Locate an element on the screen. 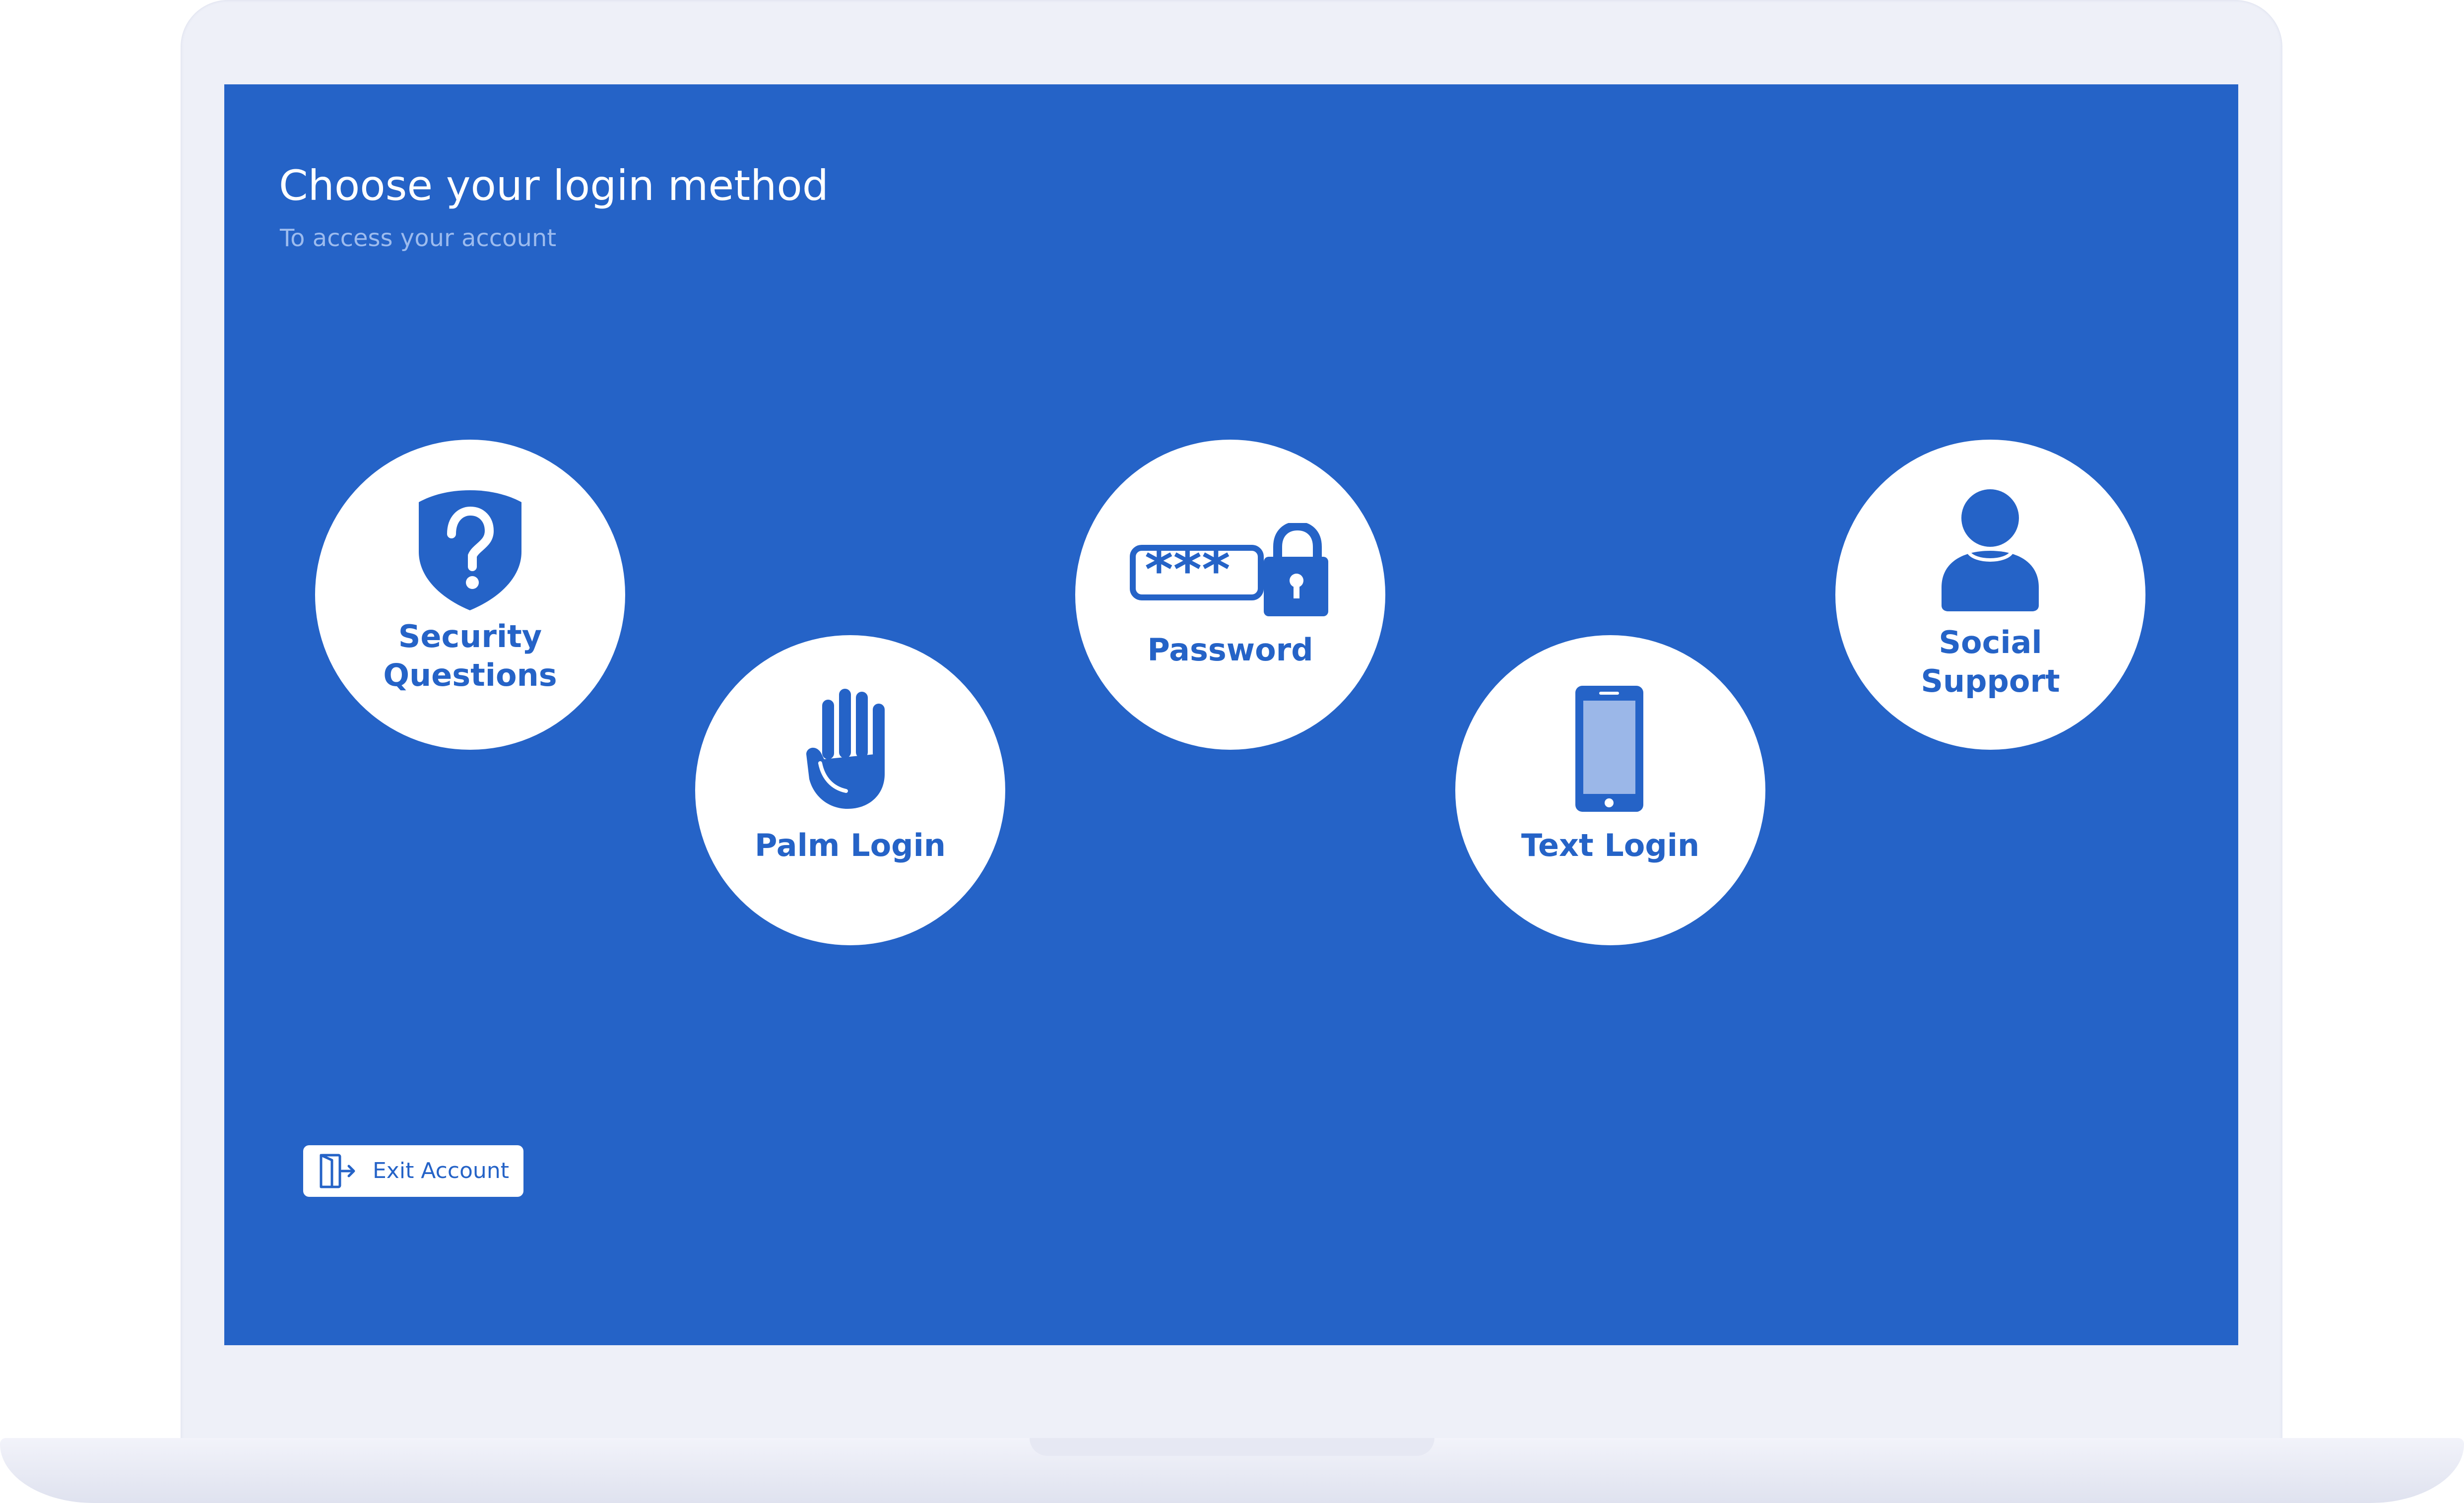 This screenshot has height=1503, width=2464. page-subtitle: To access your account is located at coordinates (418, 238).